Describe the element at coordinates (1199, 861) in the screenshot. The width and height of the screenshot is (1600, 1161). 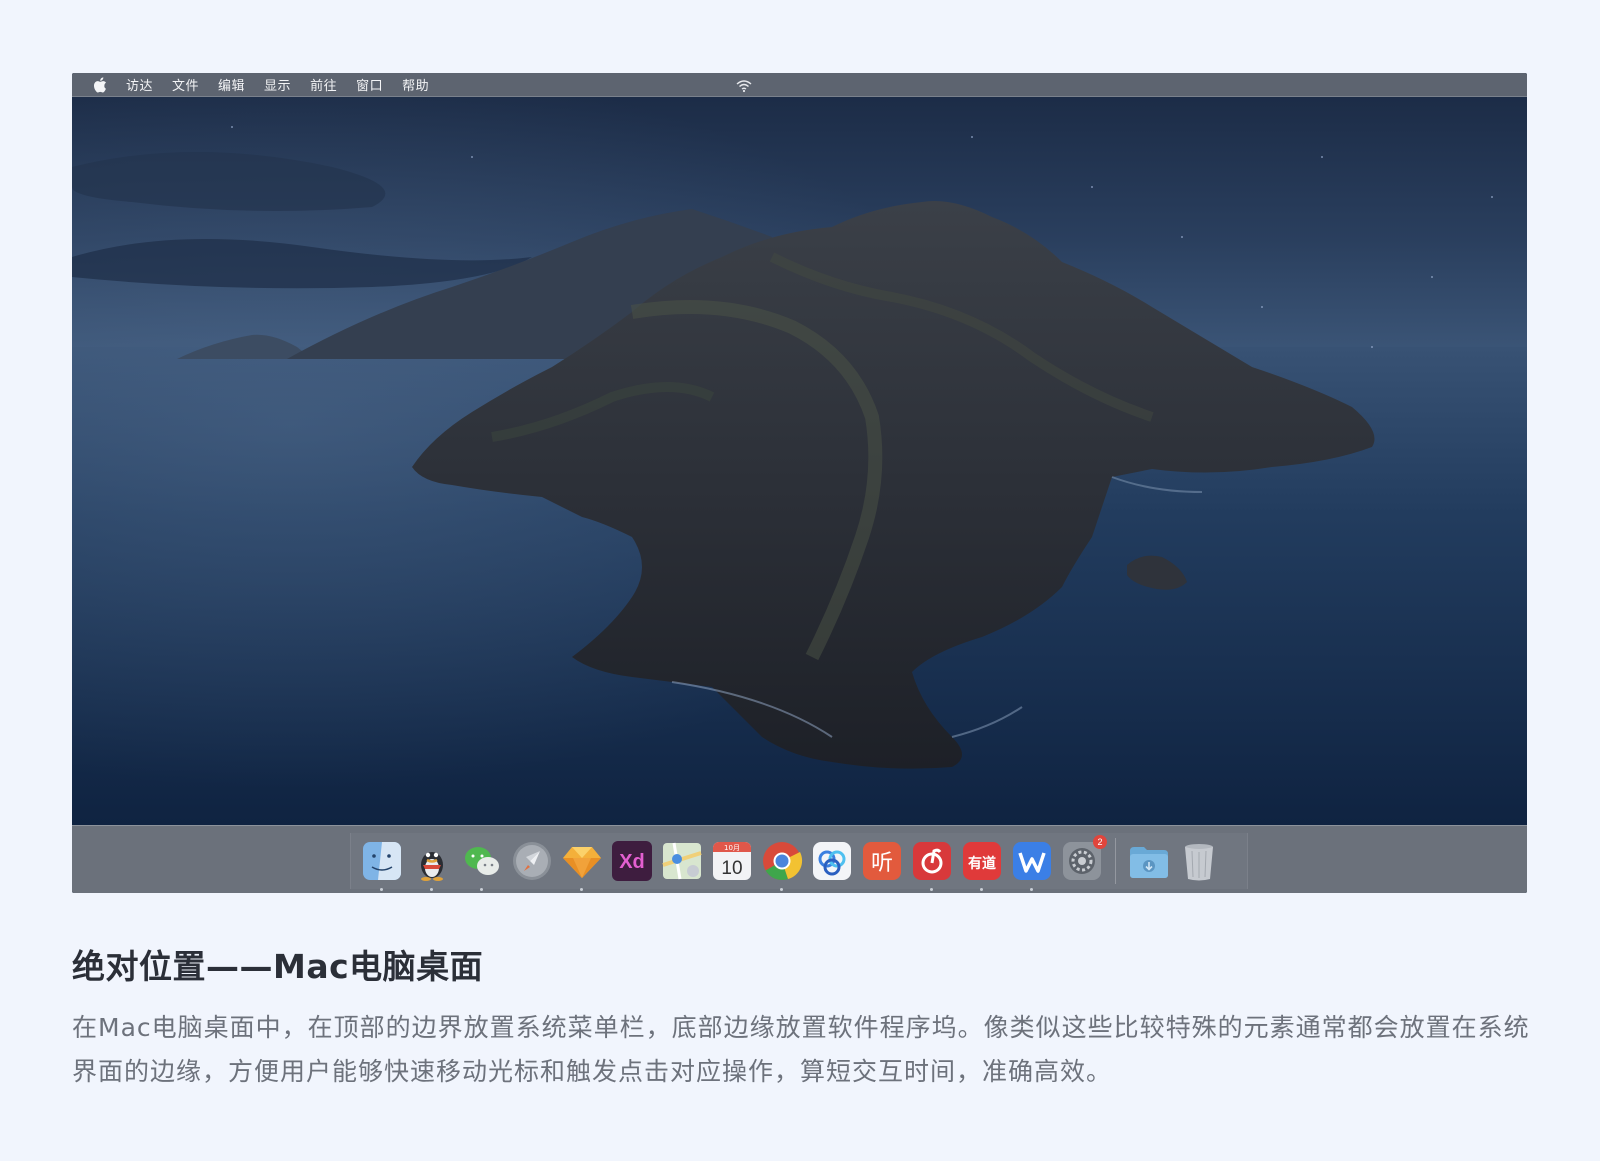
I see `trash-icon` at that location.